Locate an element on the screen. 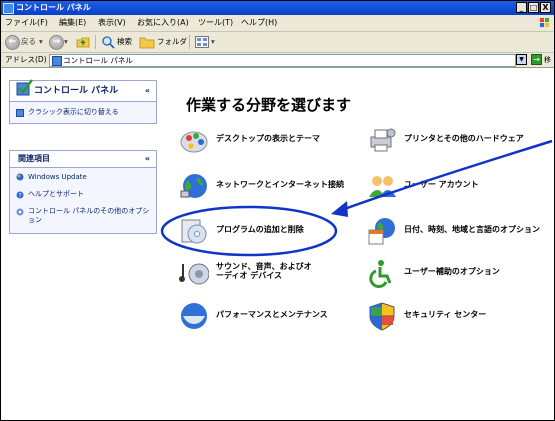 This screenshot has width=555, height=421. category-label: 日付、時刻、地域と言語のオプション is located at coordinates (472, 229).